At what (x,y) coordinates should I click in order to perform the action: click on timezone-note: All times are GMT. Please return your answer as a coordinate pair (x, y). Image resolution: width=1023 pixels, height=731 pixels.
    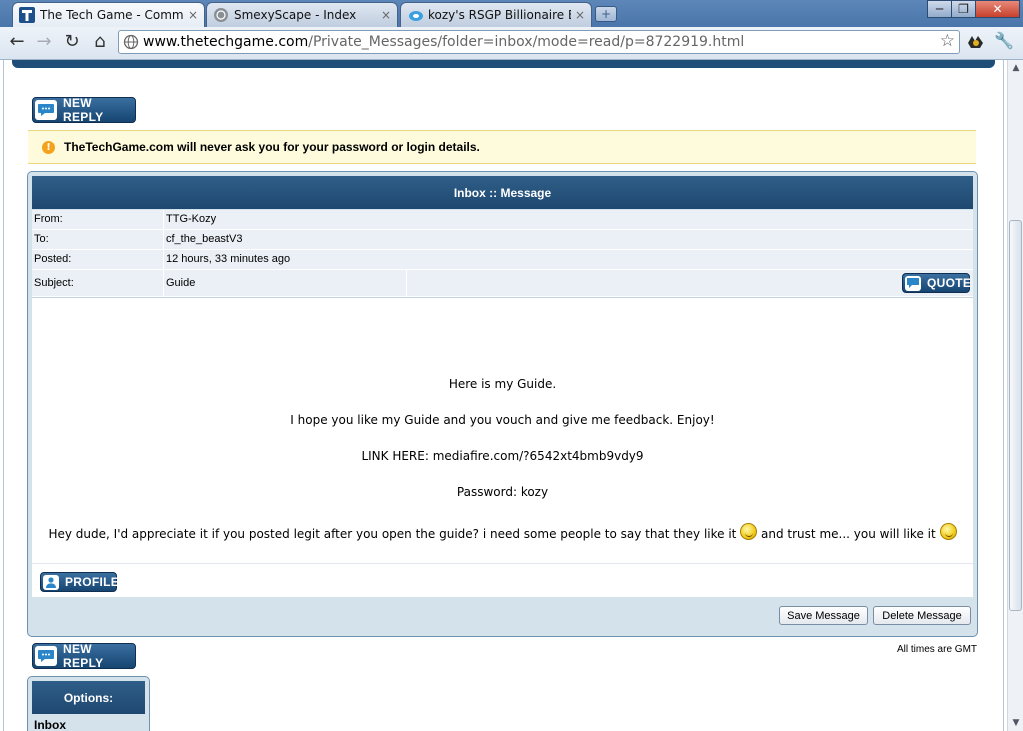
    Looking at the image, I should click on (937, 649).